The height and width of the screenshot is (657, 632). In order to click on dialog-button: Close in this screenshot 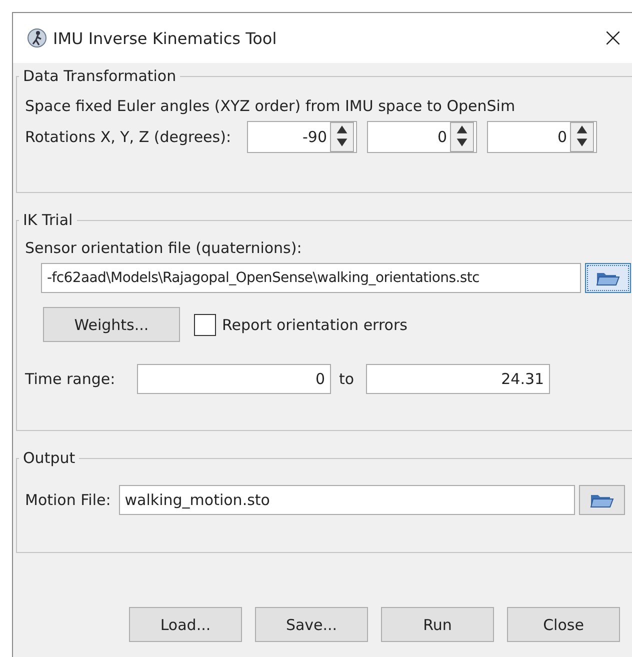, I will do `click(563, 624)`.